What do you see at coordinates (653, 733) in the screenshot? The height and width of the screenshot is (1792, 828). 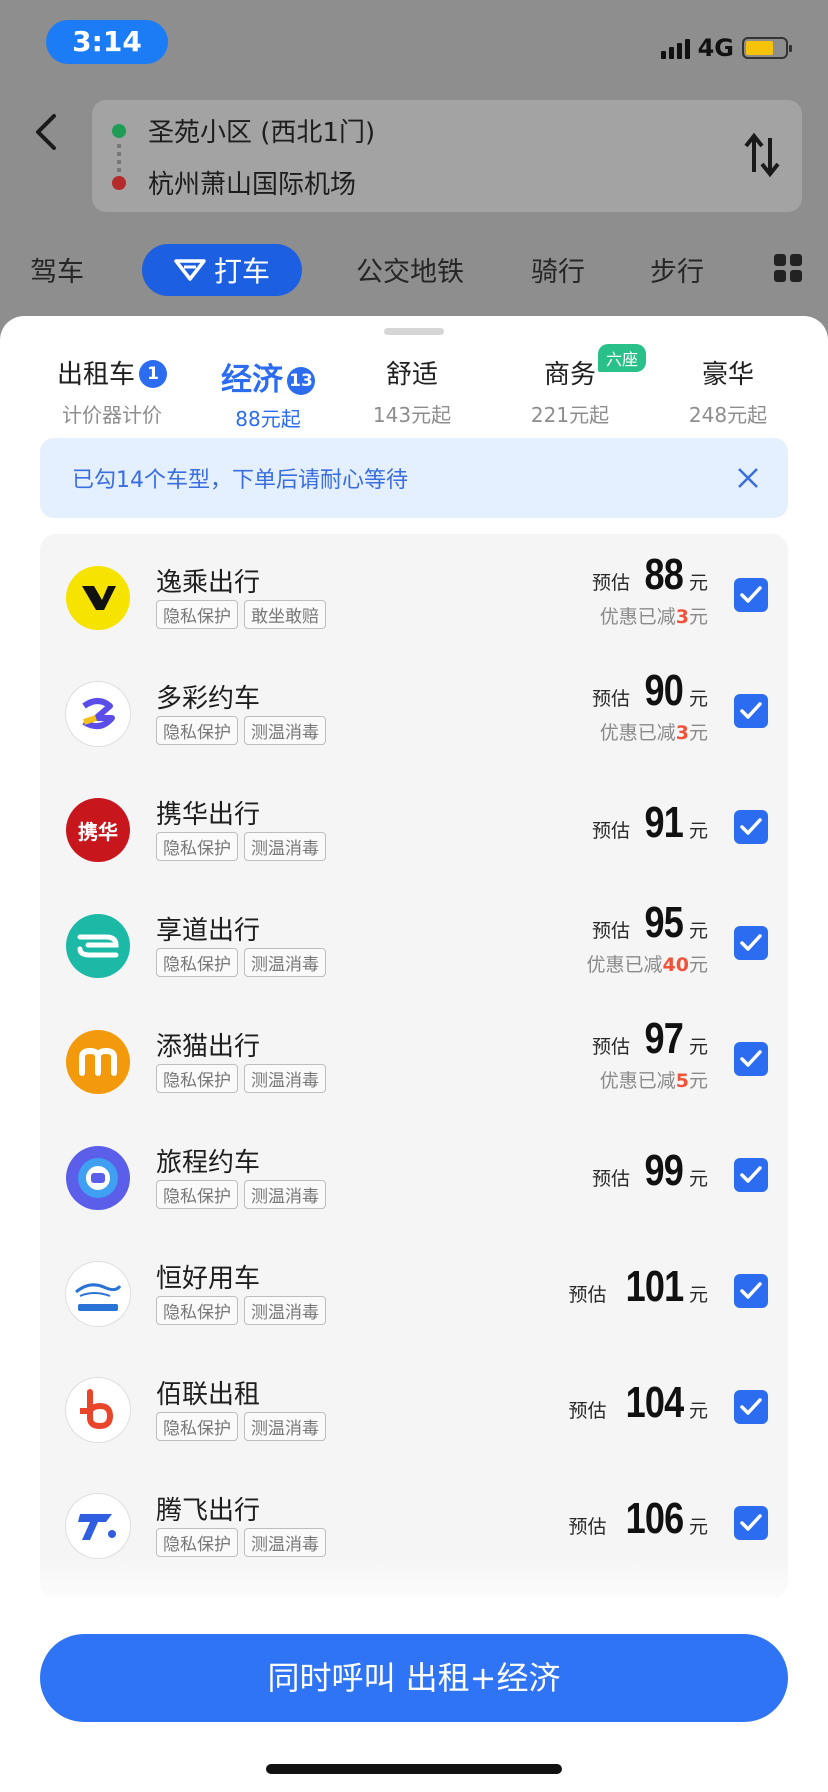 I see `discount-text: 优惠已减3元` at bounding box center [653, 733].